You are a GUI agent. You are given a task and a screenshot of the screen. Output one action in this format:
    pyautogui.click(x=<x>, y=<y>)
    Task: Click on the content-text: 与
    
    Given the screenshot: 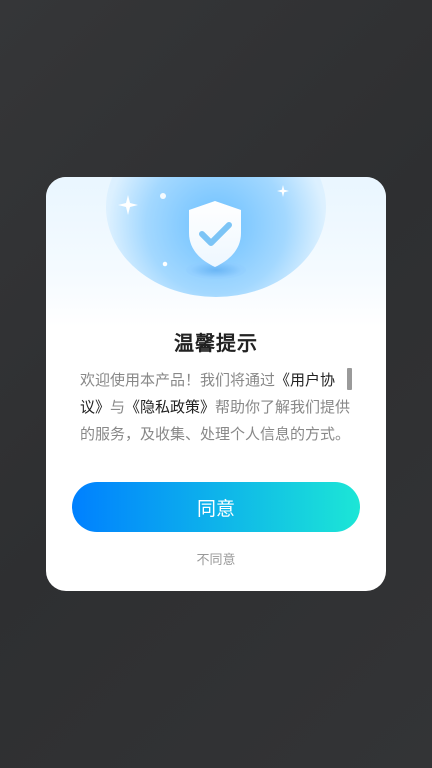 What is the action you would take?
    pyautogui.click(x=118, y=407)
    